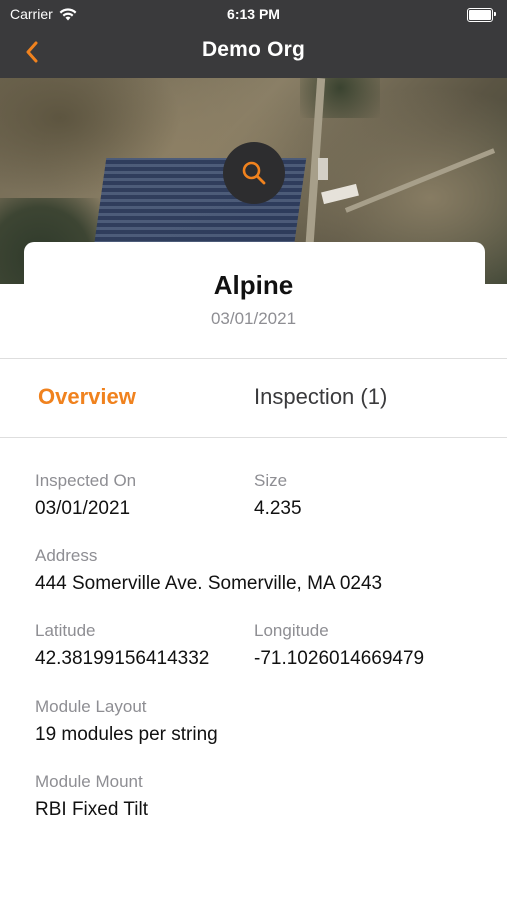  Describe the element at coordinates (122, 658) in the screenshot. I see `field-value: 42.38199156414332` at that location.